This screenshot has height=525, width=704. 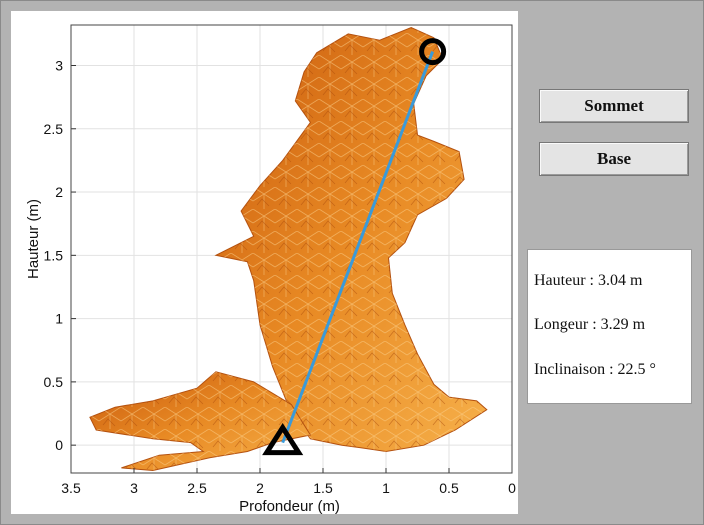 What do you see at coordinates (59, 445) in the screenshot?
I see `y-tick-label: 0` at bounding box center [59, 445].